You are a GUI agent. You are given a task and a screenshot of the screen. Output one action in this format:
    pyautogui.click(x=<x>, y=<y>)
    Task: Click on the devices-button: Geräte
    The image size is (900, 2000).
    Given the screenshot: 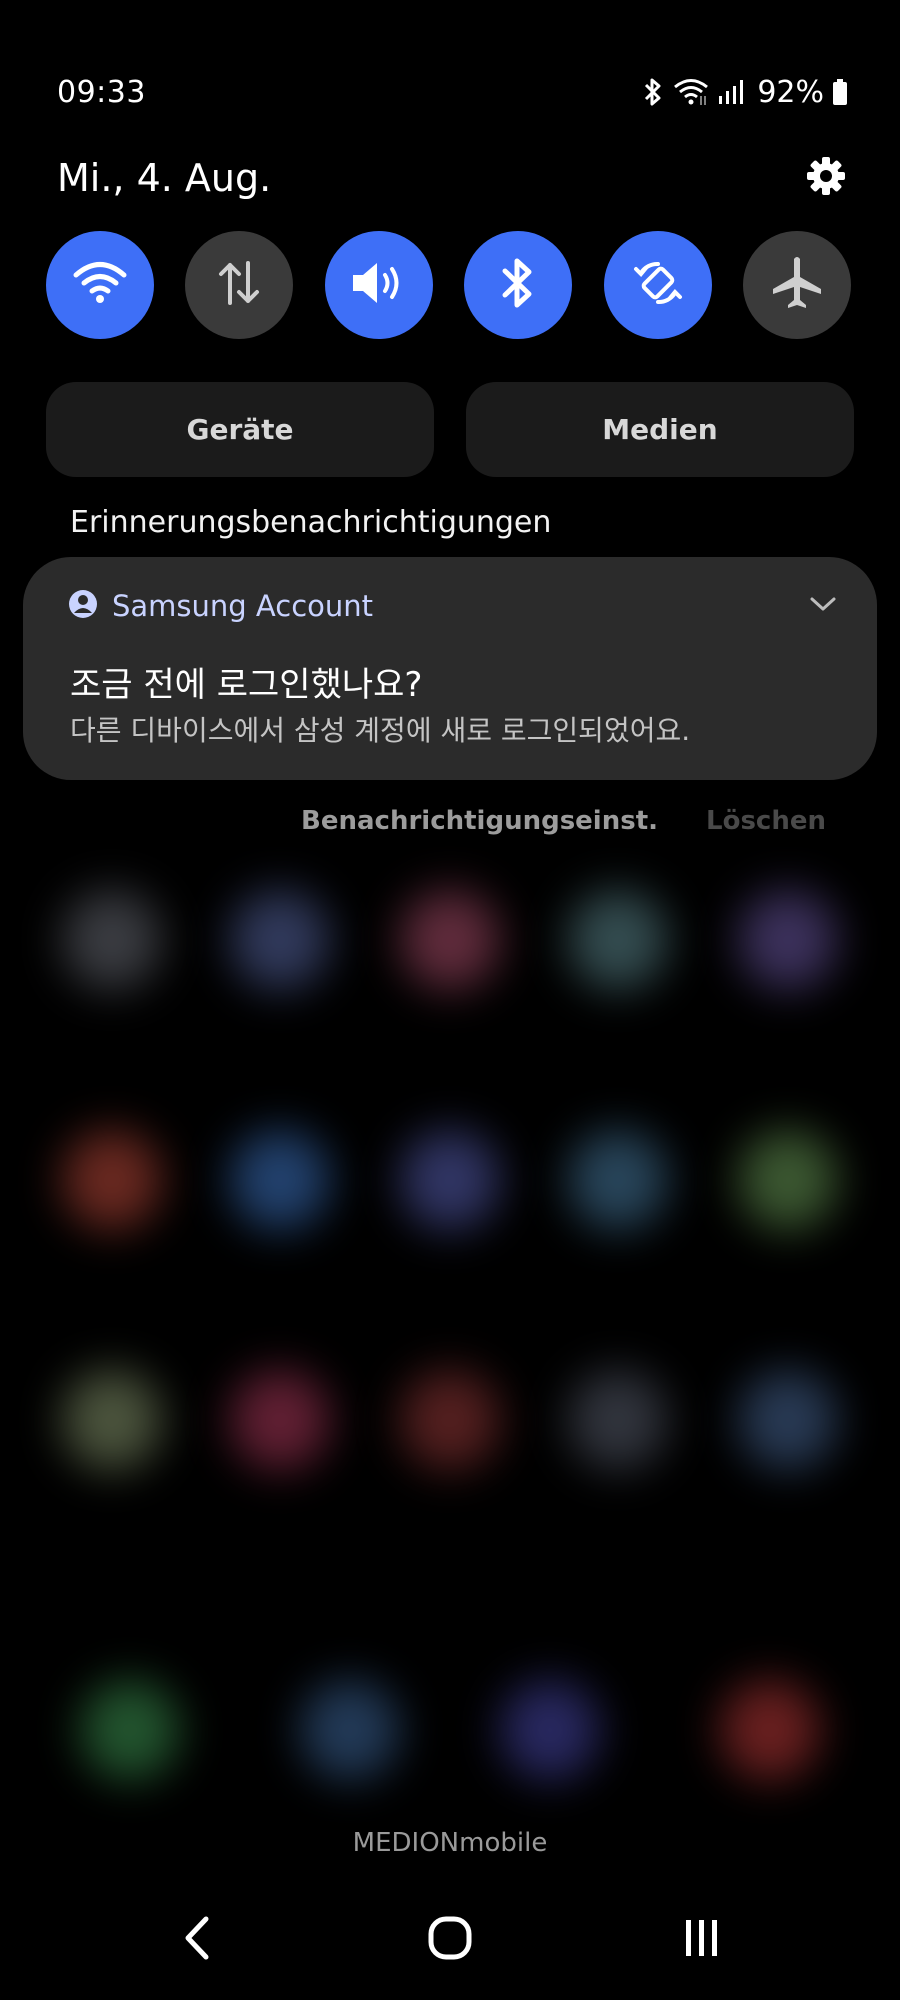 What is the action you would take?
    pyautogui.click(x=240, y=429)
    